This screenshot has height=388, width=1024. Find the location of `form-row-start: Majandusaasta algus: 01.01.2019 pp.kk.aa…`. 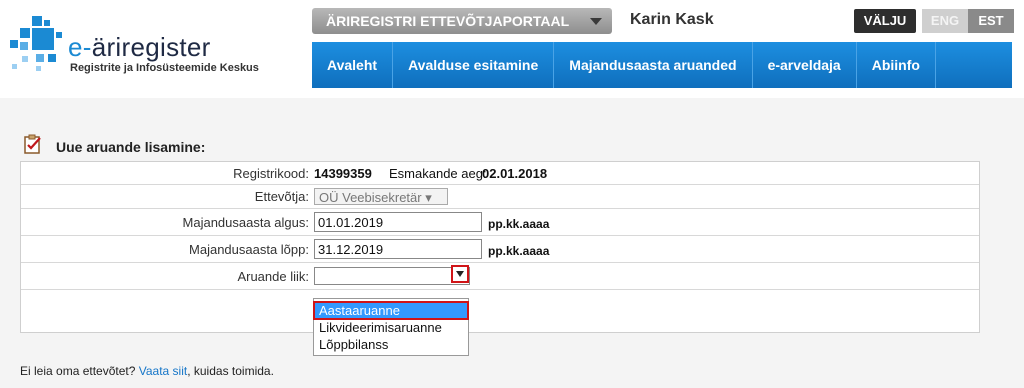

form-row-start: Majandusaasta algus: 01.01.2019 pp.kk.aa… is located at coordinates (500, 222).